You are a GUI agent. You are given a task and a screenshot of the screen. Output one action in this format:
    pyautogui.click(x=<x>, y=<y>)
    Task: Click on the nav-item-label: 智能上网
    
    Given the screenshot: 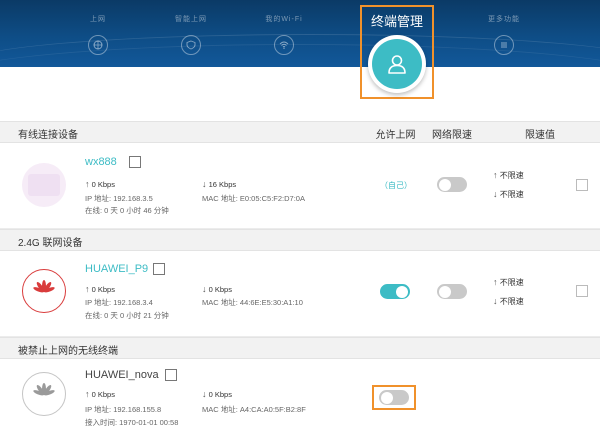 What is the action you would take?
    pyautogui.click(x=191, y=19)
    